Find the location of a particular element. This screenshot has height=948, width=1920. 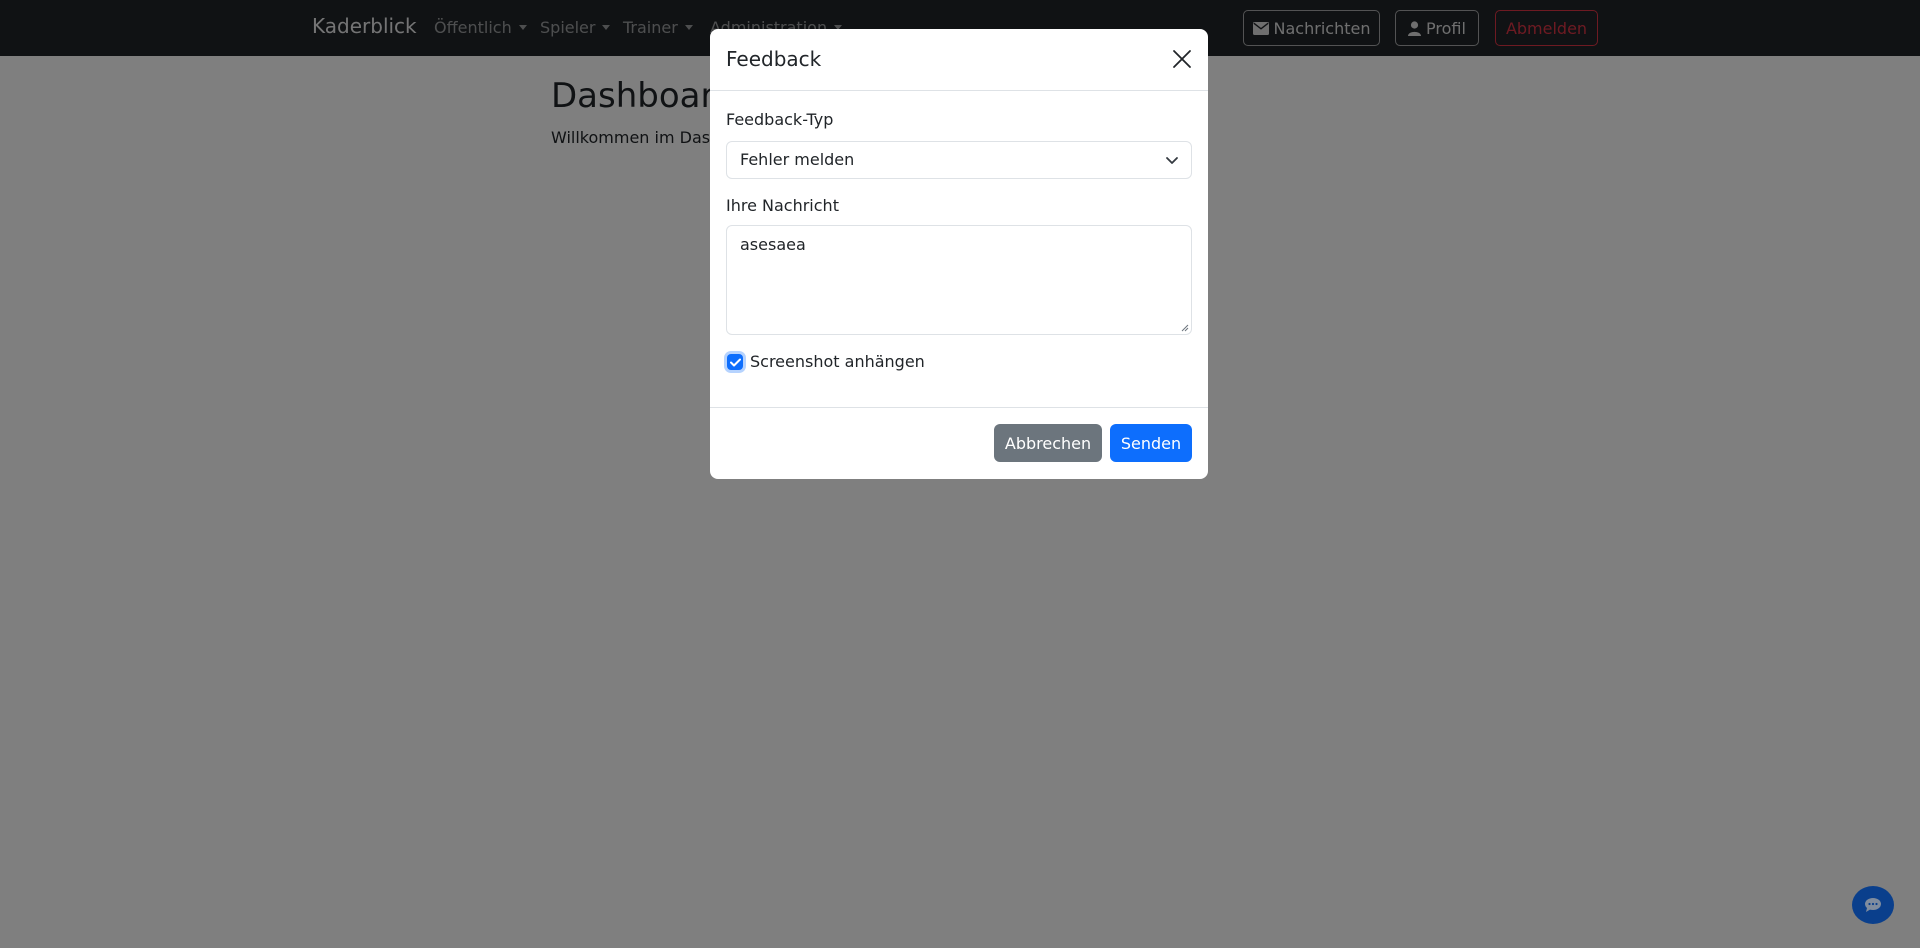

resize-grip-icon is located at coordinates (1185, 328).